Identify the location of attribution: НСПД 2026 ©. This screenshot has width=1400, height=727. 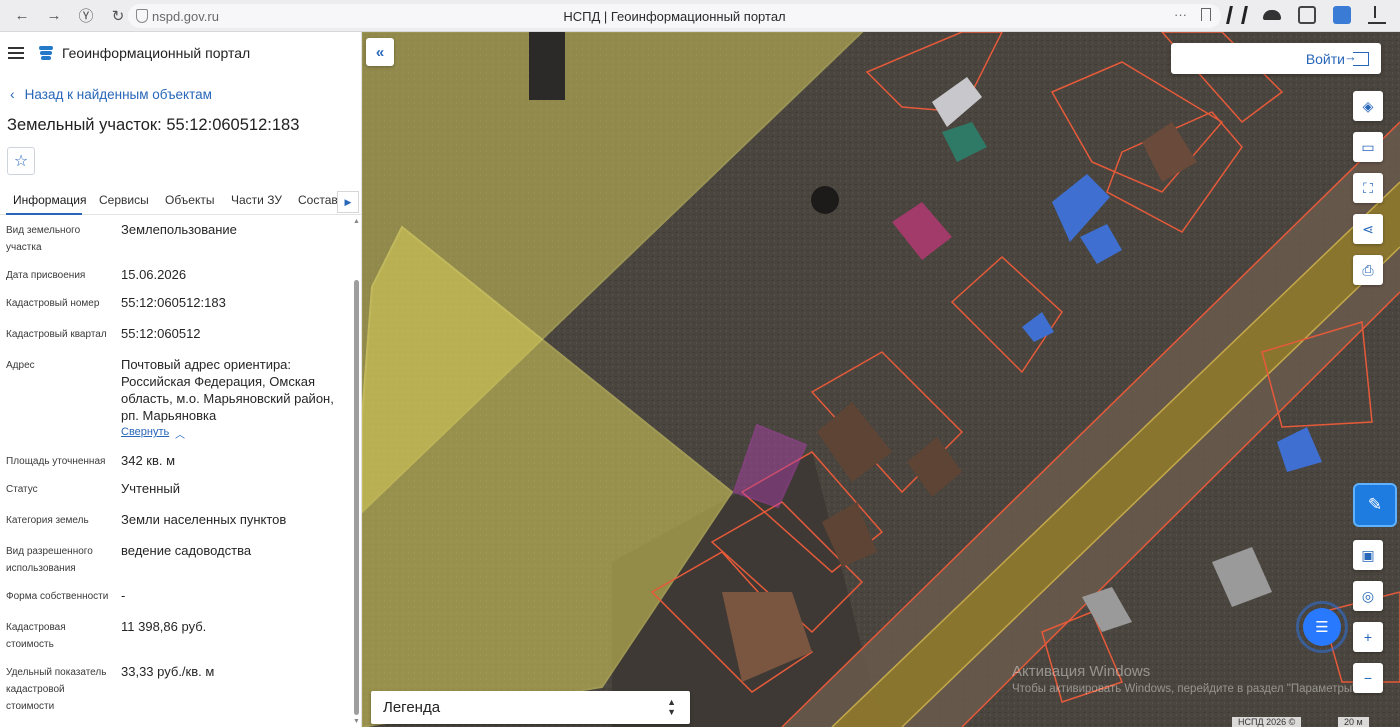
(1267, 722).